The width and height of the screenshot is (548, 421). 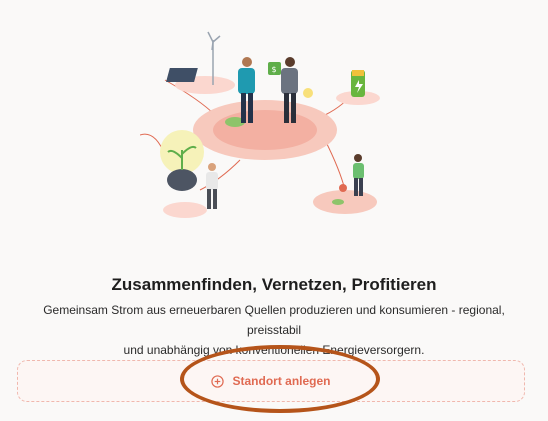 I want to click on page-title: Zusammenfinden, Vernetzen, Profitieren, so click(x=274, y=284).